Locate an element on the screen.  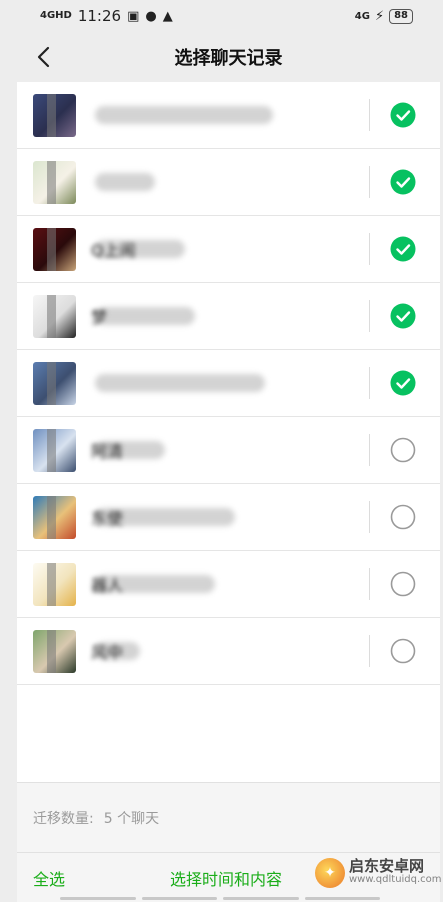
battery-indicator: 88 is located at coordinates (401, 16).